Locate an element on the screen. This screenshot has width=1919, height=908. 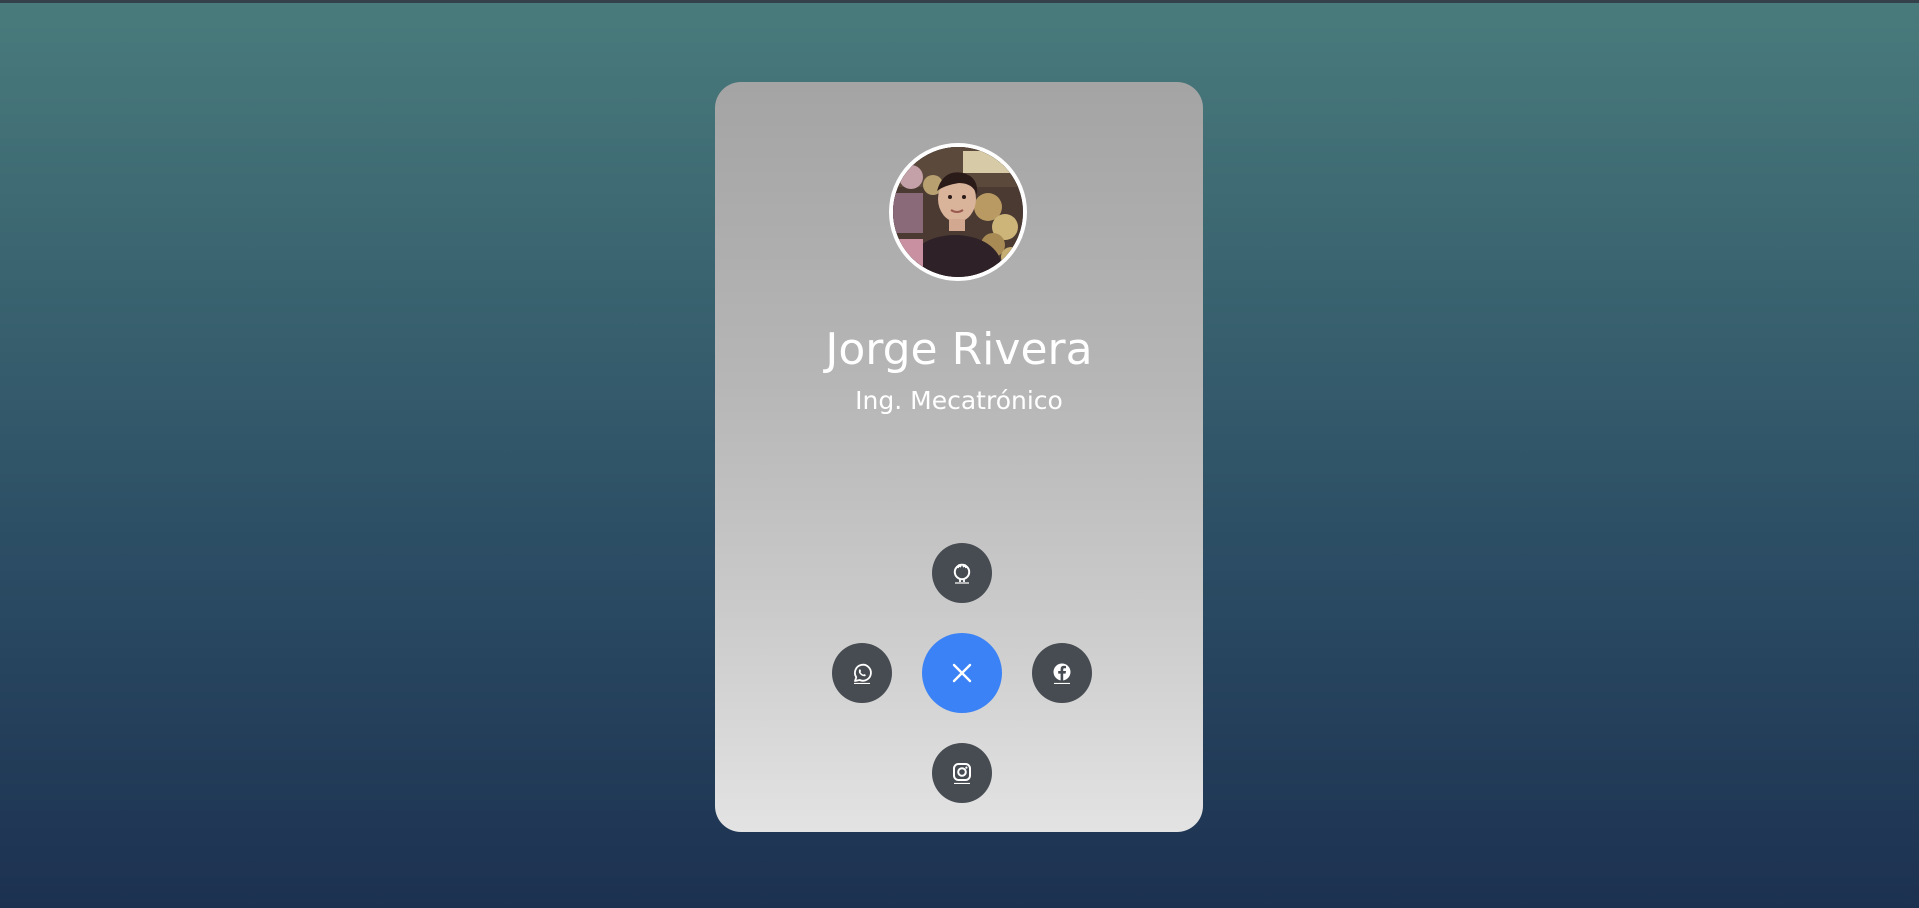
facebook-icon is located at coordinates (1062, 673).